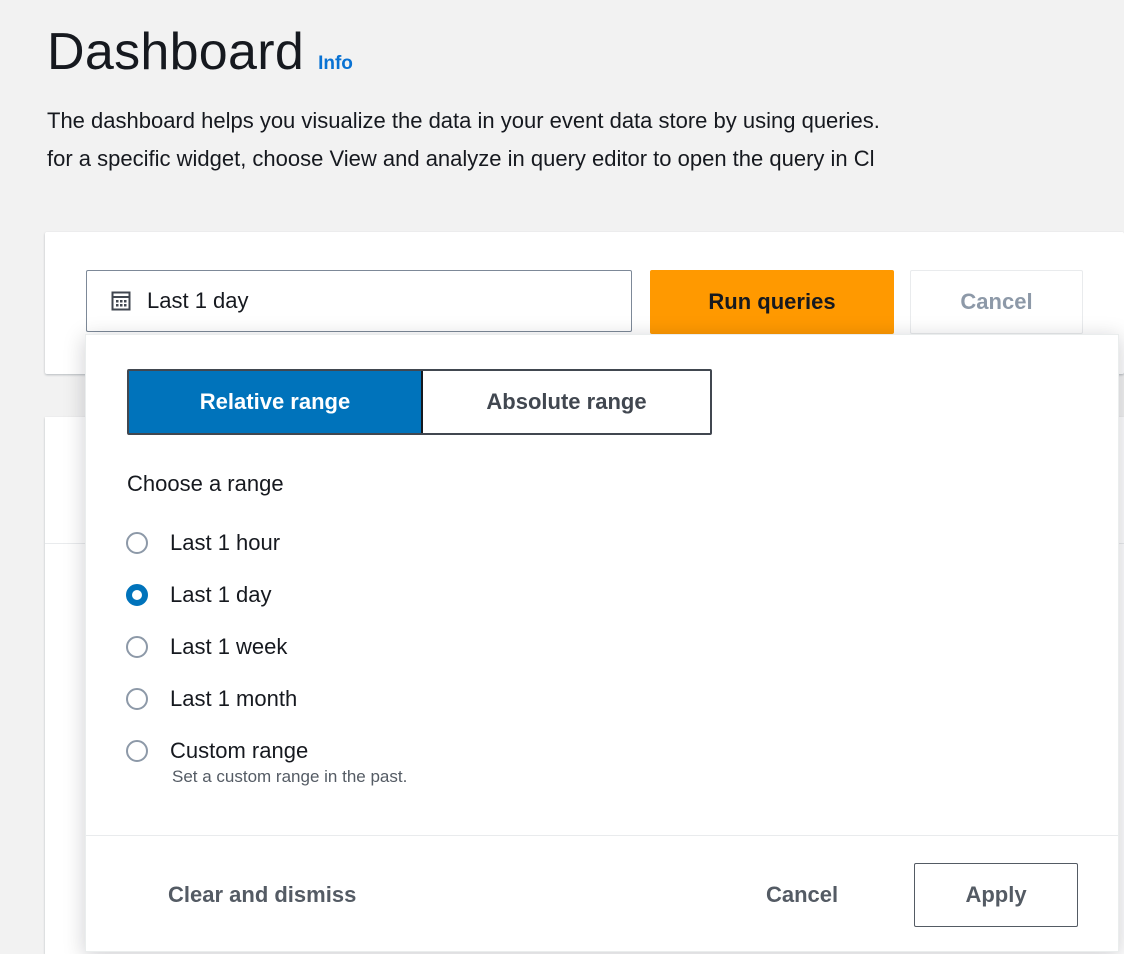 The height and width of the screenshot is (954, 1124). Describe the element at coordinates (234, 698) in the screenshot. I see `radio-label: Last 1 month` at that location.